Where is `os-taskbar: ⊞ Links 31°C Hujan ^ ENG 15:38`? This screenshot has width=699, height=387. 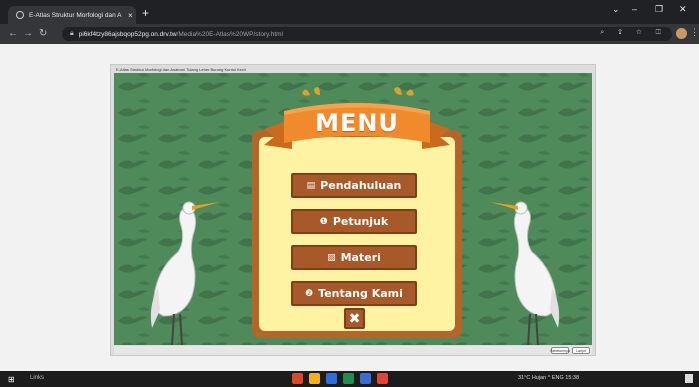
os-taskbar: ⊞ Links 31°C Hujan ^ ENG 15:38 is located at coordinates (349, 379).